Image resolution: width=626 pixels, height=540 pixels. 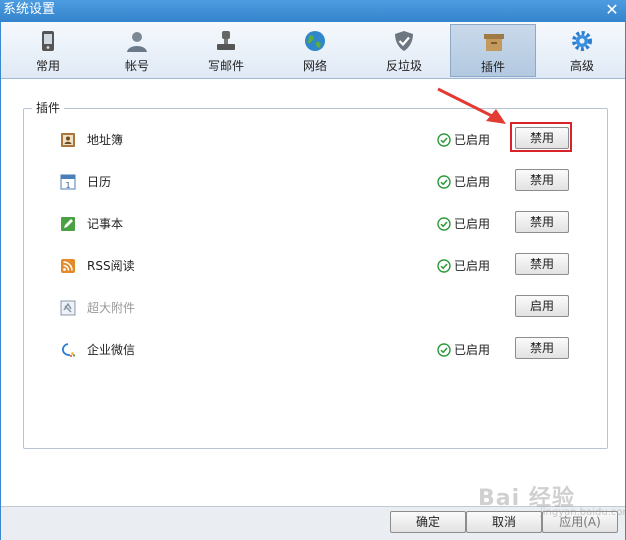 I want to click on box-icon, so click(x=494, y=42).